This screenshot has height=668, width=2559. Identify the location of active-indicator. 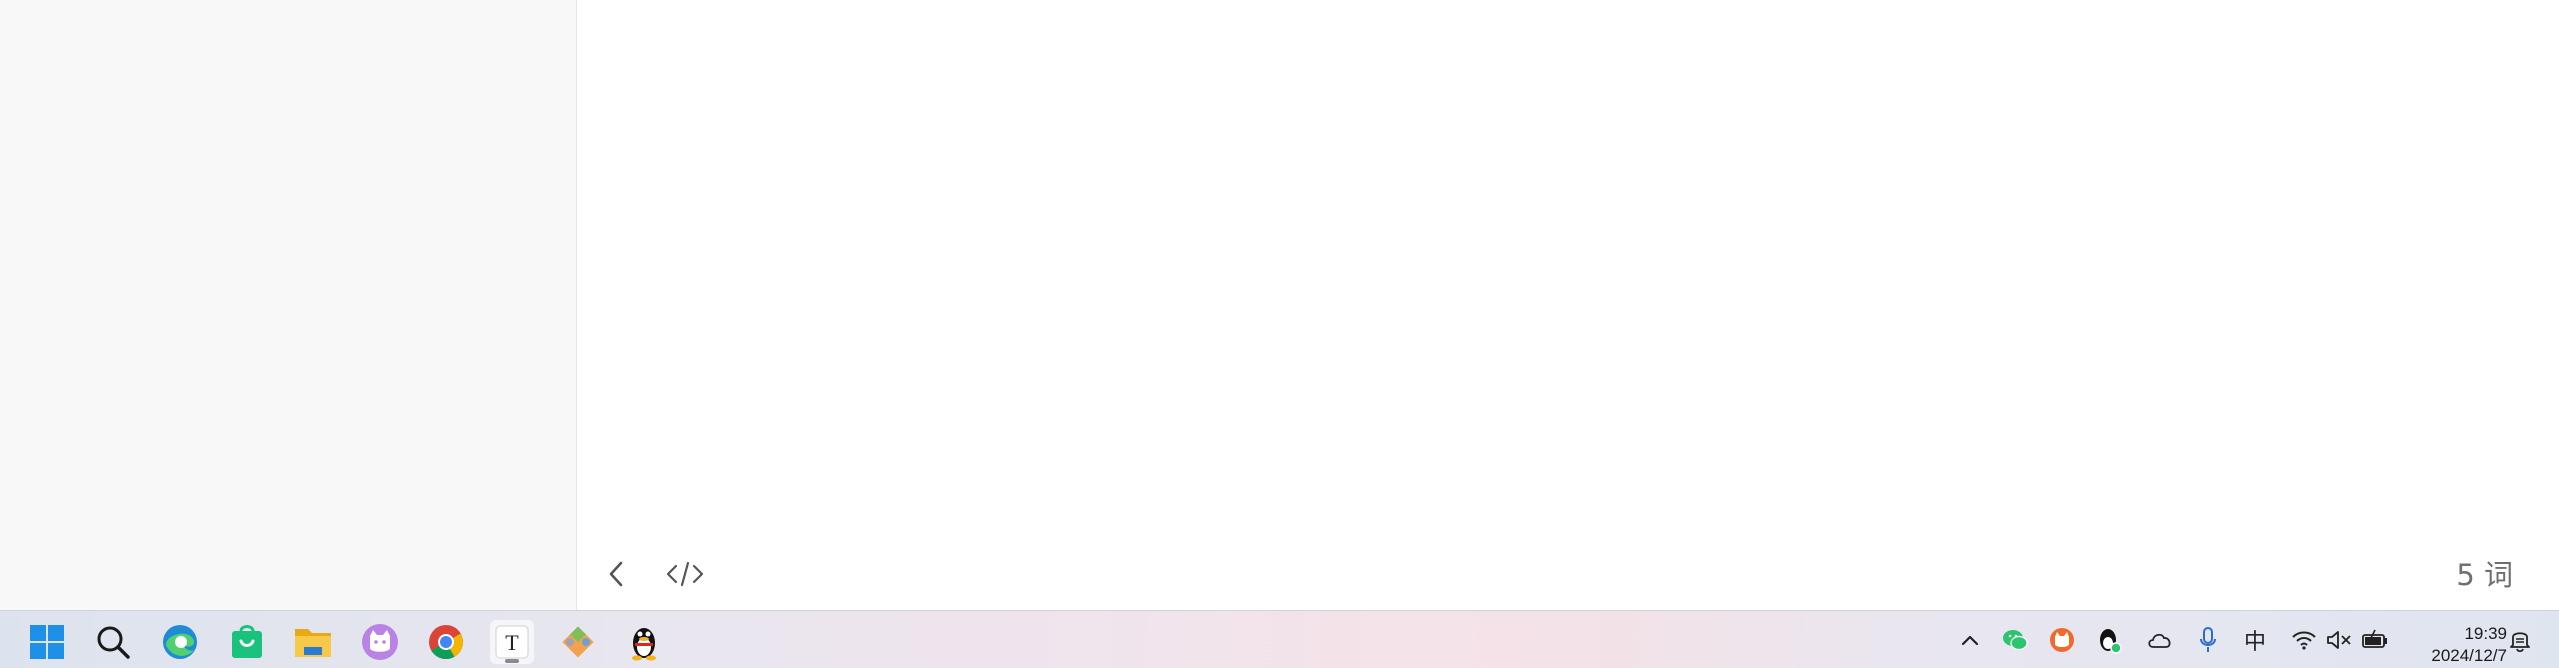
(512, 661).